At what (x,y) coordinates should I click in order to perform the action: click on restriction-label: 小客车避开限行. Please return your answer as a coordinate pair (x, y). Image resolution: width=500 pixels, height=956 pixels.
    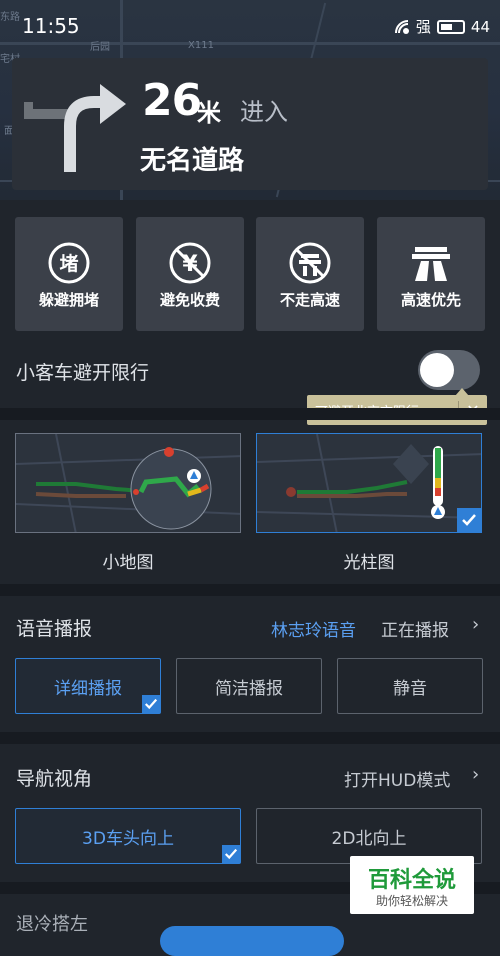
    Looking at the image, I should click on (83, 373).